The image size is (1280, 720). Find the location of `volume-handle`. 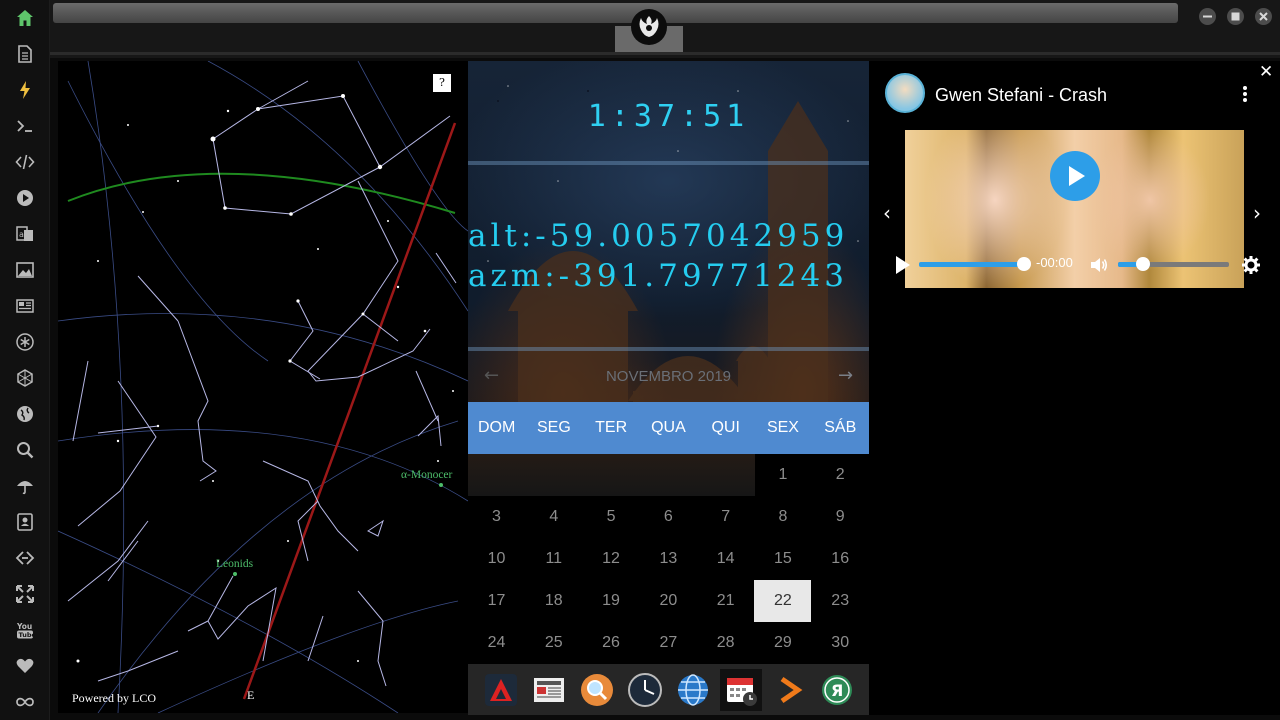

volume-handle is located at coordinates (1143, 264).